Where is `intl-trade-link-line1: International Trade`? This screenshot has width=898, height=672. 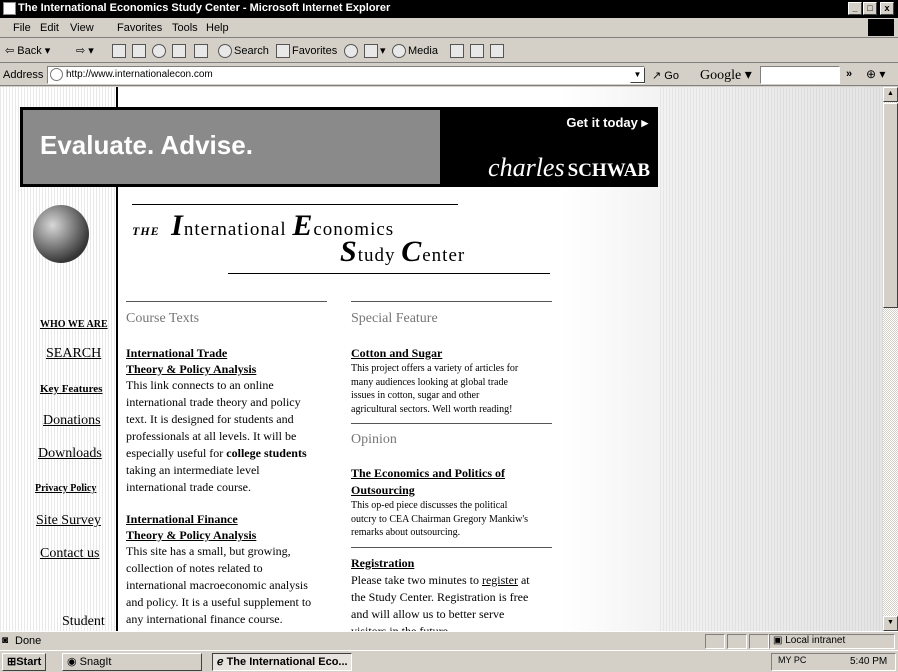
intl-trade-link-line1: International Trade is located at coordinates (176, 353).